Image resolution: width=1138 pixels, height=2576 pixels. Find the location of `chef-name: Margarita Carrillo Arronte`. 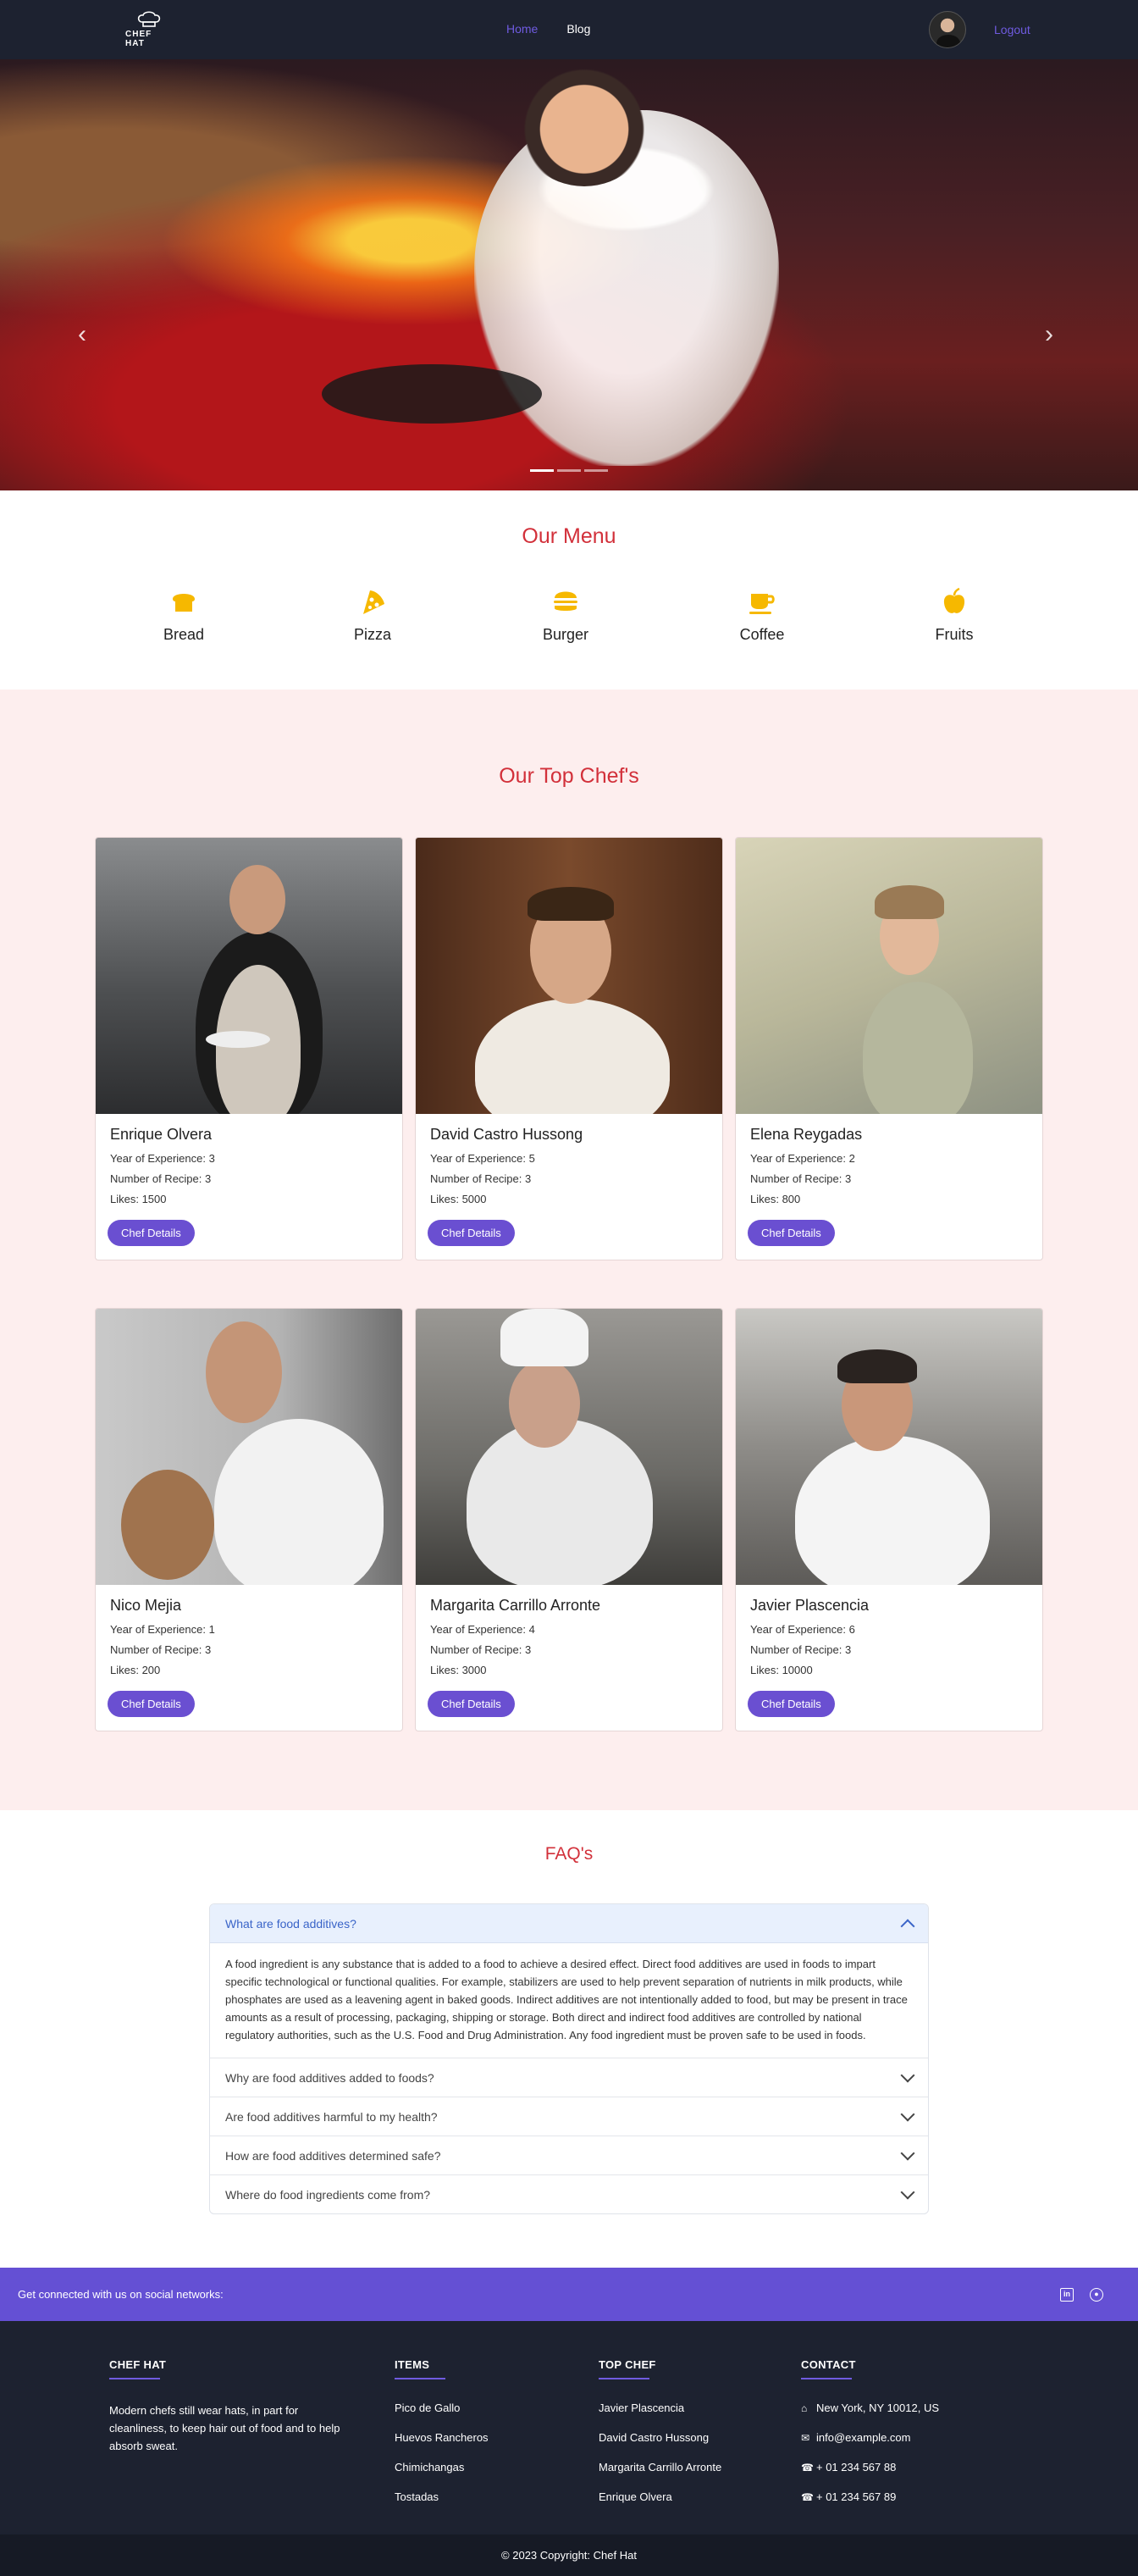

chef-name: Margarita Carrillo Arronte is located at coordinates (515, 1605).